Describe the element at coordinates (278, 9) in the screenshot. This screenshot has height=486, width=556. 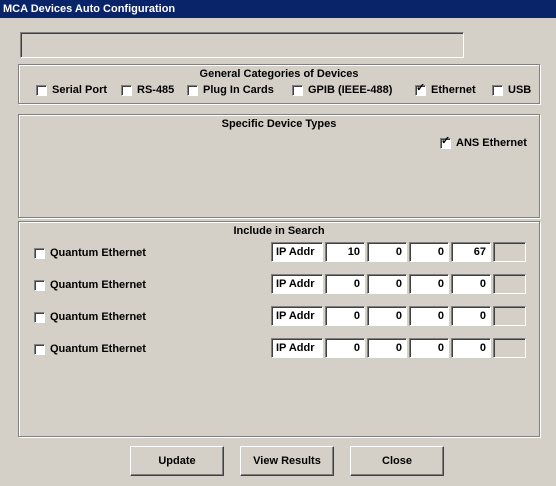
I see `title-bar: MCA Devices Auto Configuration` at that location.